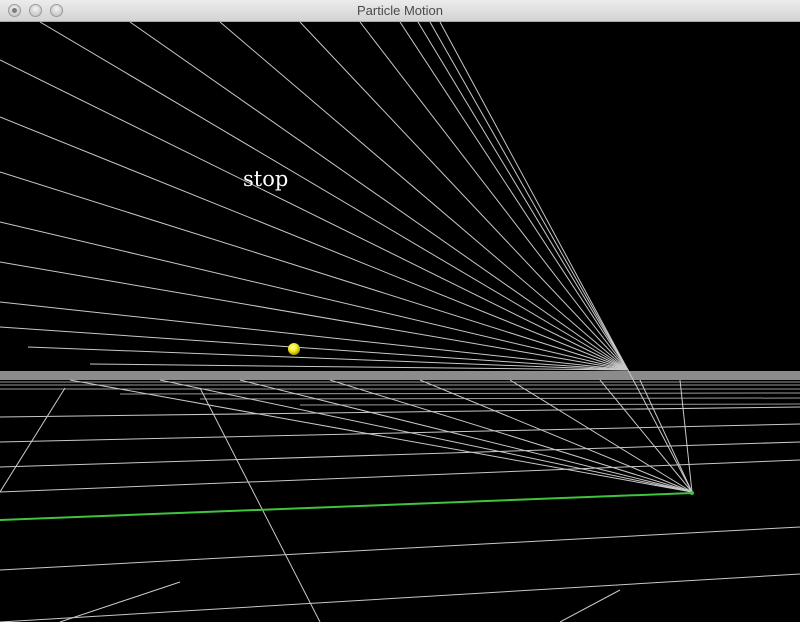 This screenshot has height=622, width=800. What do you see at coordinates (294, 349) in the screenshot?
I see `particle` at bounding box center [294, 349].